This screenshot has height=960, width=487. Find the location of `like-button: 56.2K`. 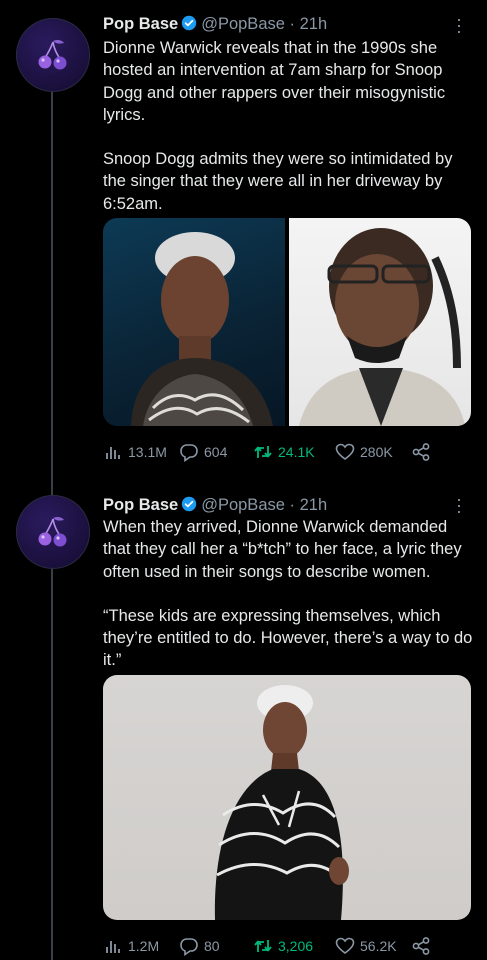

like-button: 56.2K is located at coordinates (366, 946).